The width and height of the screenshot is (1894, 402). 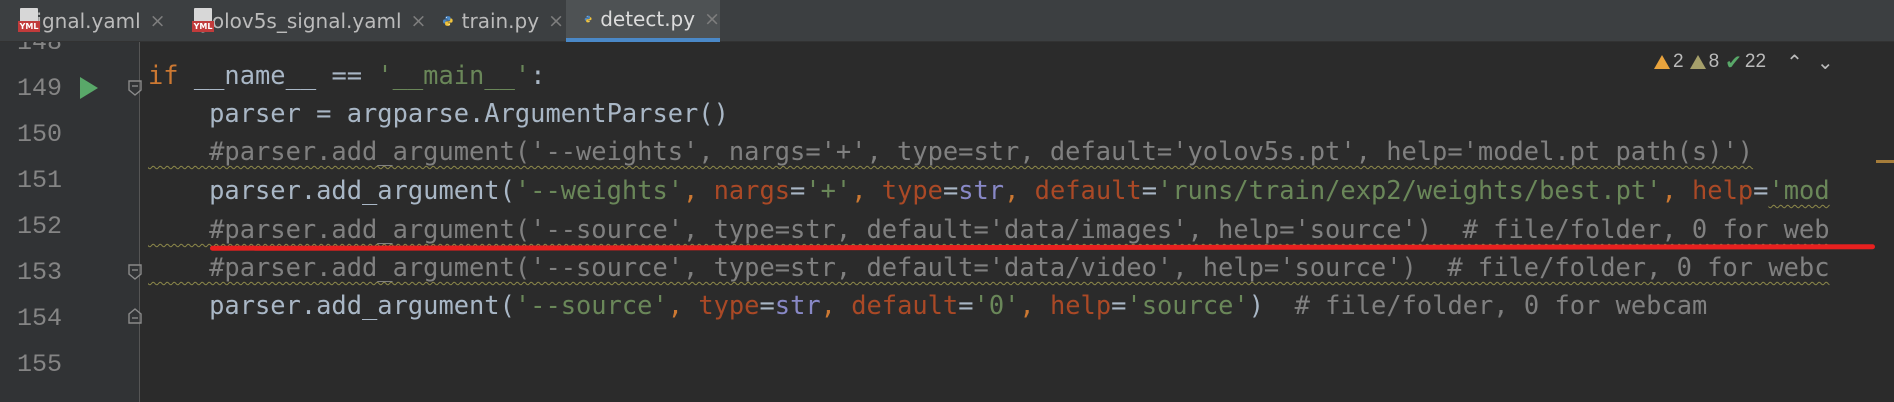 I want to click on tab-detect-py: detect.py ×, so click(x=643, y=21).